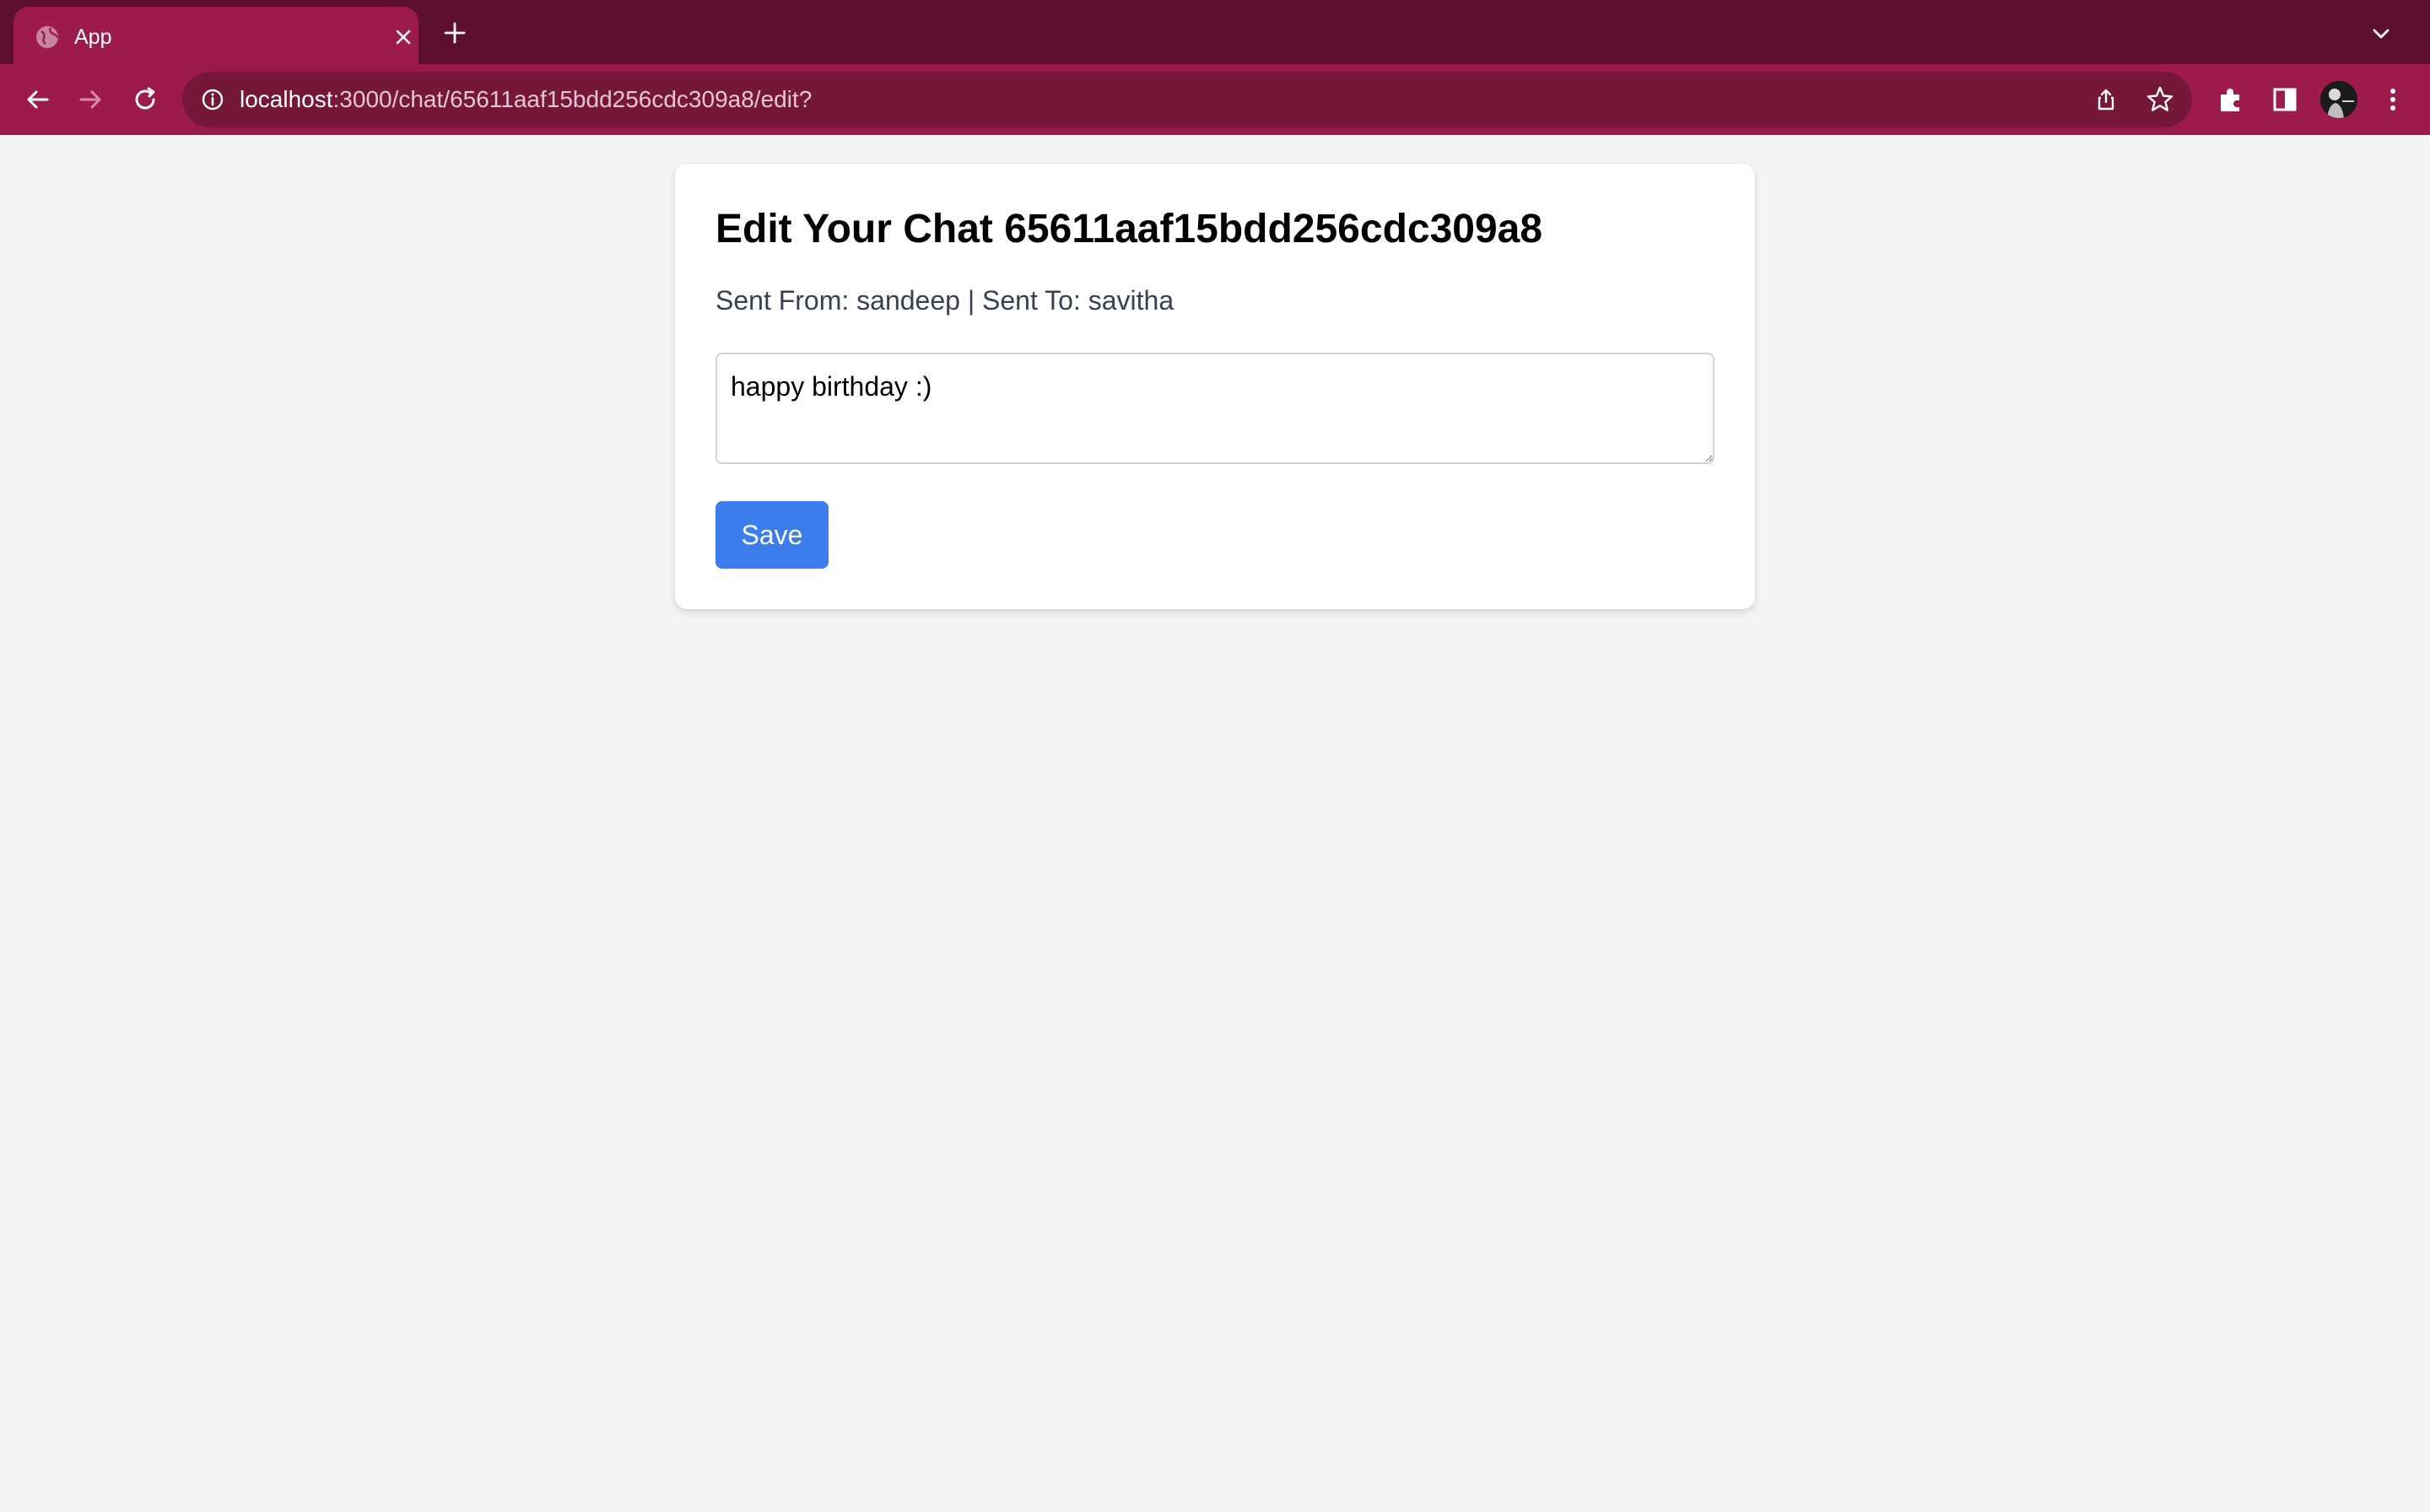 This screenshot has width=2430, height=1512. I want to click on side-panel-icon, so click(2285, 99).